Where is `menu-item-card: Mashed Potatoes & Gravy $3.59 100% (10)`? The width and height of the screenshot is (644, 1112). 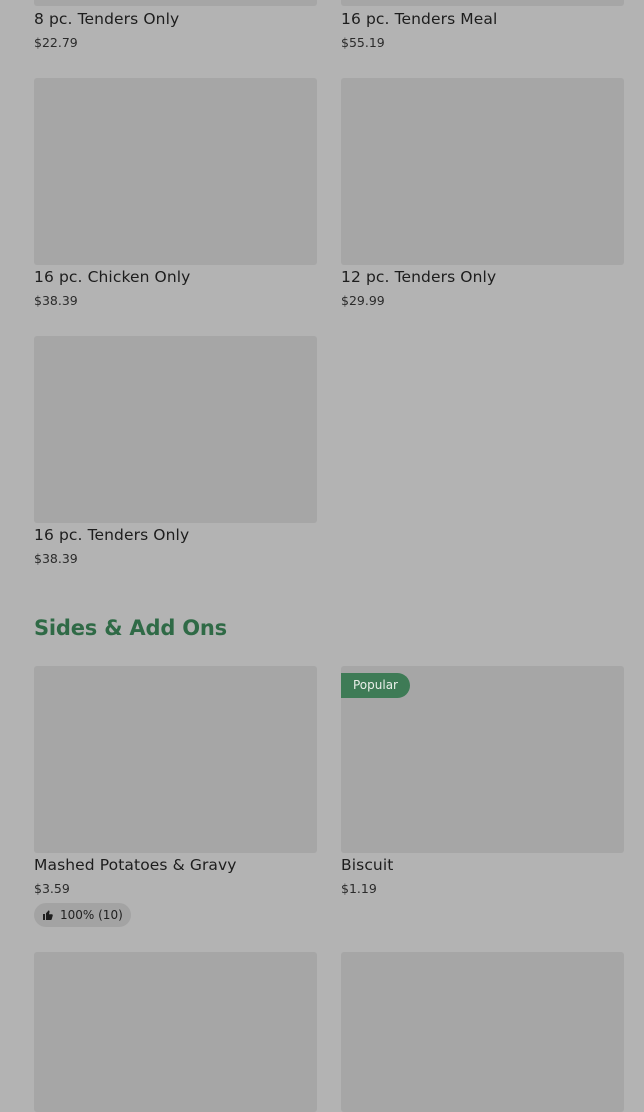
menu-item-card: Mashed Potatoes & Gravy $3.59 100% (10) is located at coordinates (175, 797).